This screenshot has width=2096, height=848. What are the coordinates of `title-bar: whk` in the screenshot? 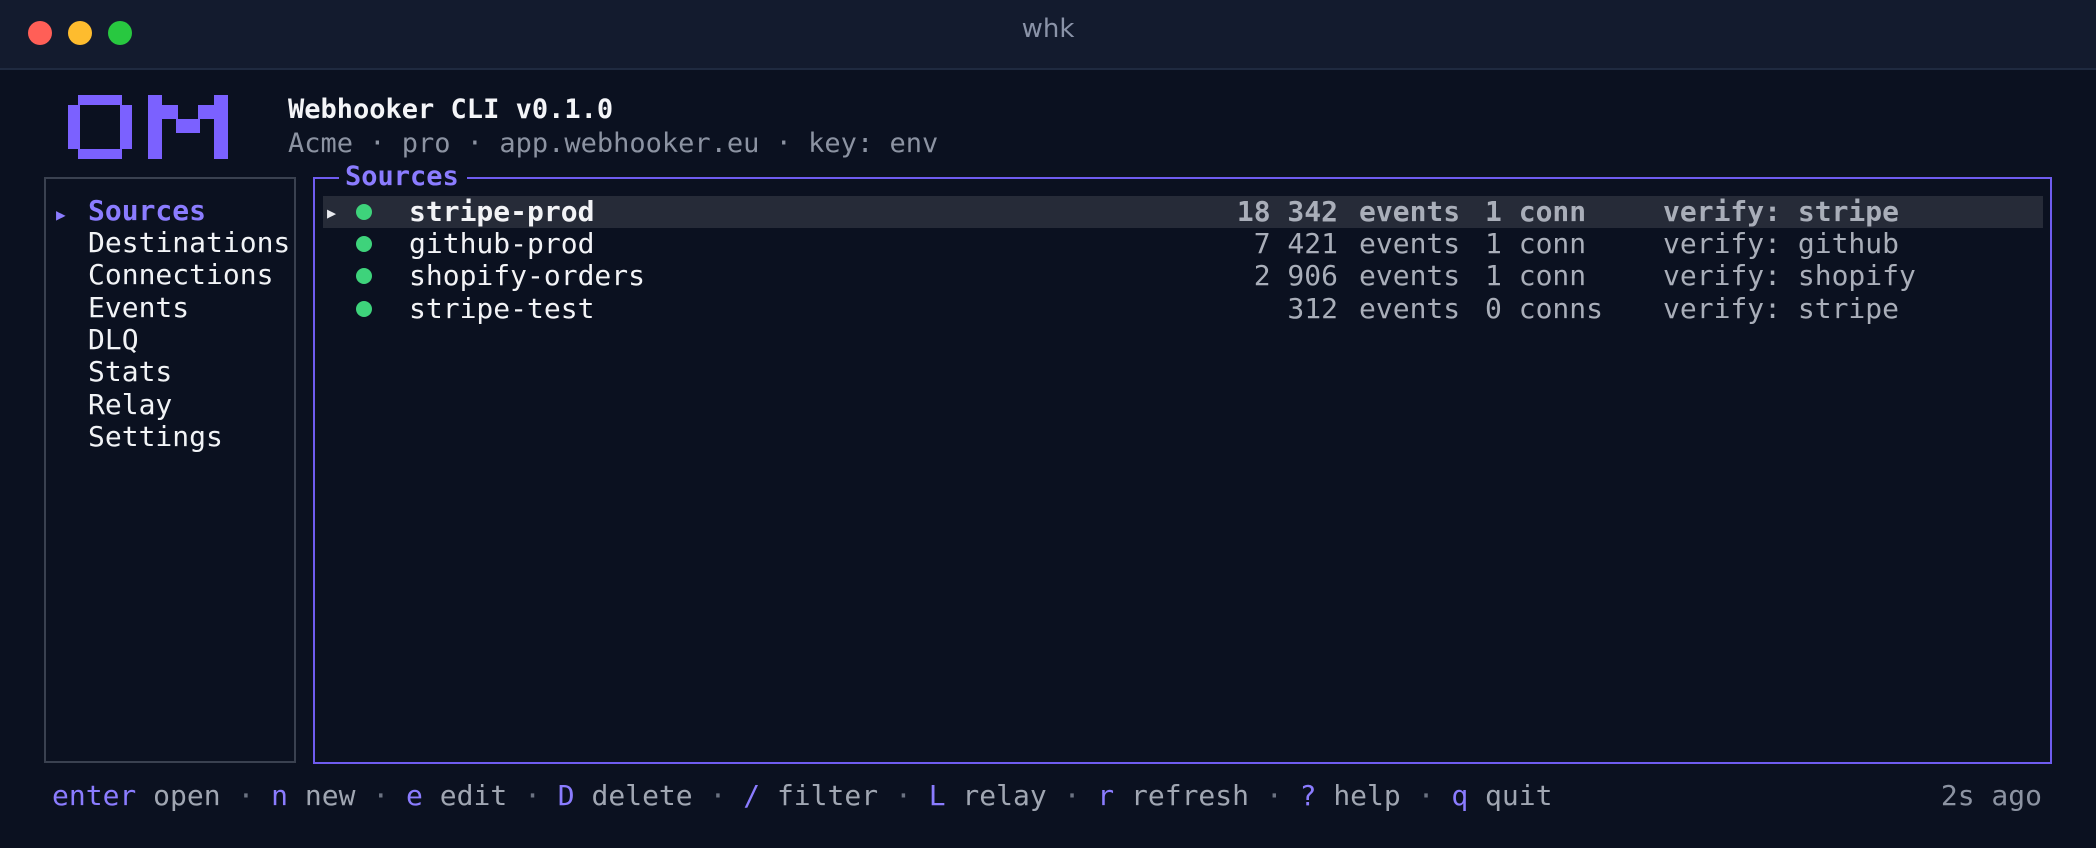 It's located at (1048, 35).